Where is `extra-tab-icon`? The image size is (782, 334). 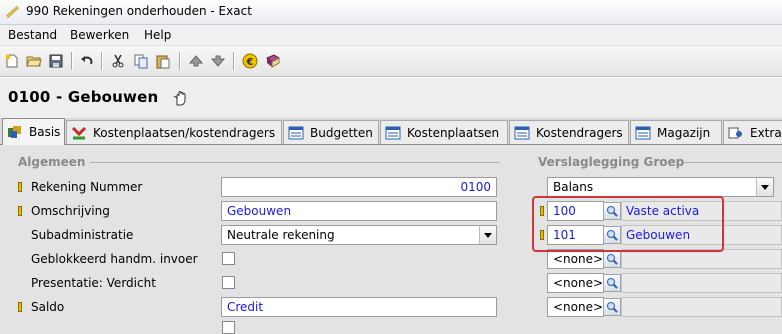
extra-tab-icon is located at coordinates (735, 132).